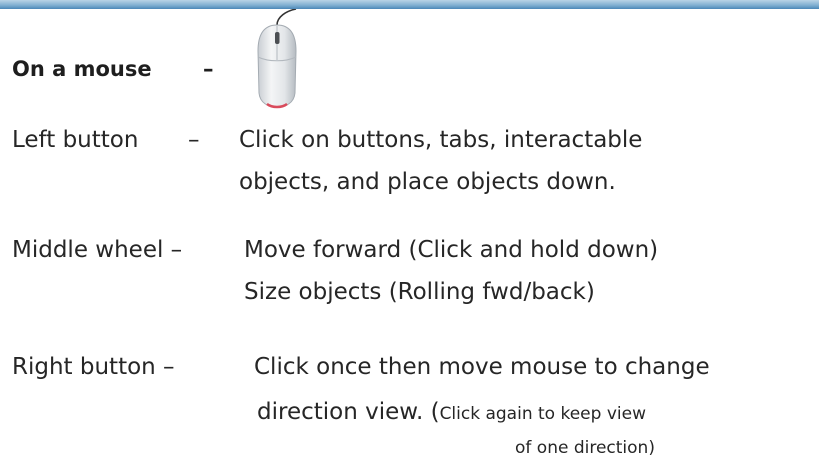  Describe the element at coordinates (585, 448) in the screenshot. I see `right-button-desc-line3: of one direction)` at that location.